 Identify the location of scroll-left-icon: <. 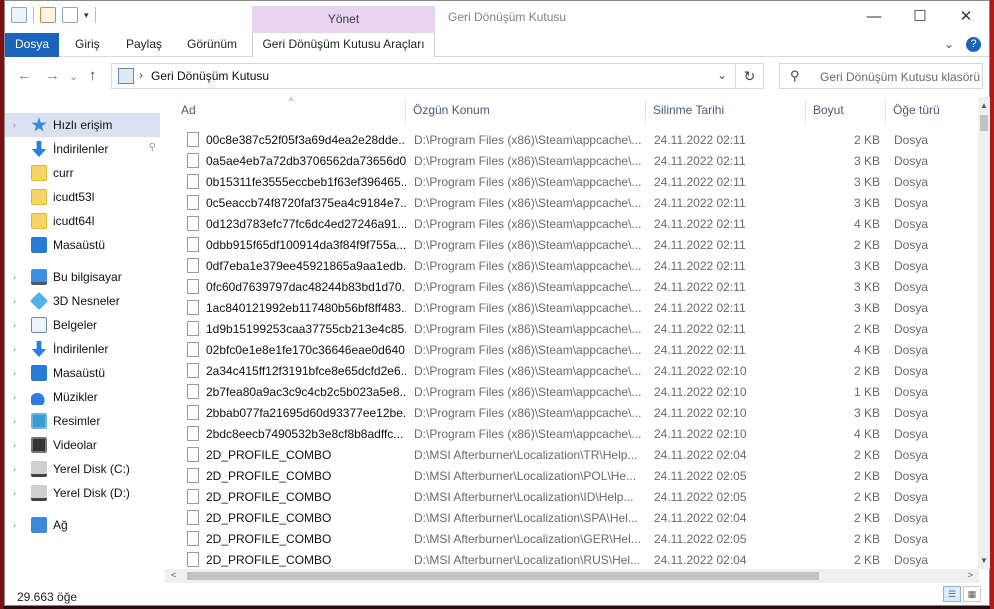
(173, 575).